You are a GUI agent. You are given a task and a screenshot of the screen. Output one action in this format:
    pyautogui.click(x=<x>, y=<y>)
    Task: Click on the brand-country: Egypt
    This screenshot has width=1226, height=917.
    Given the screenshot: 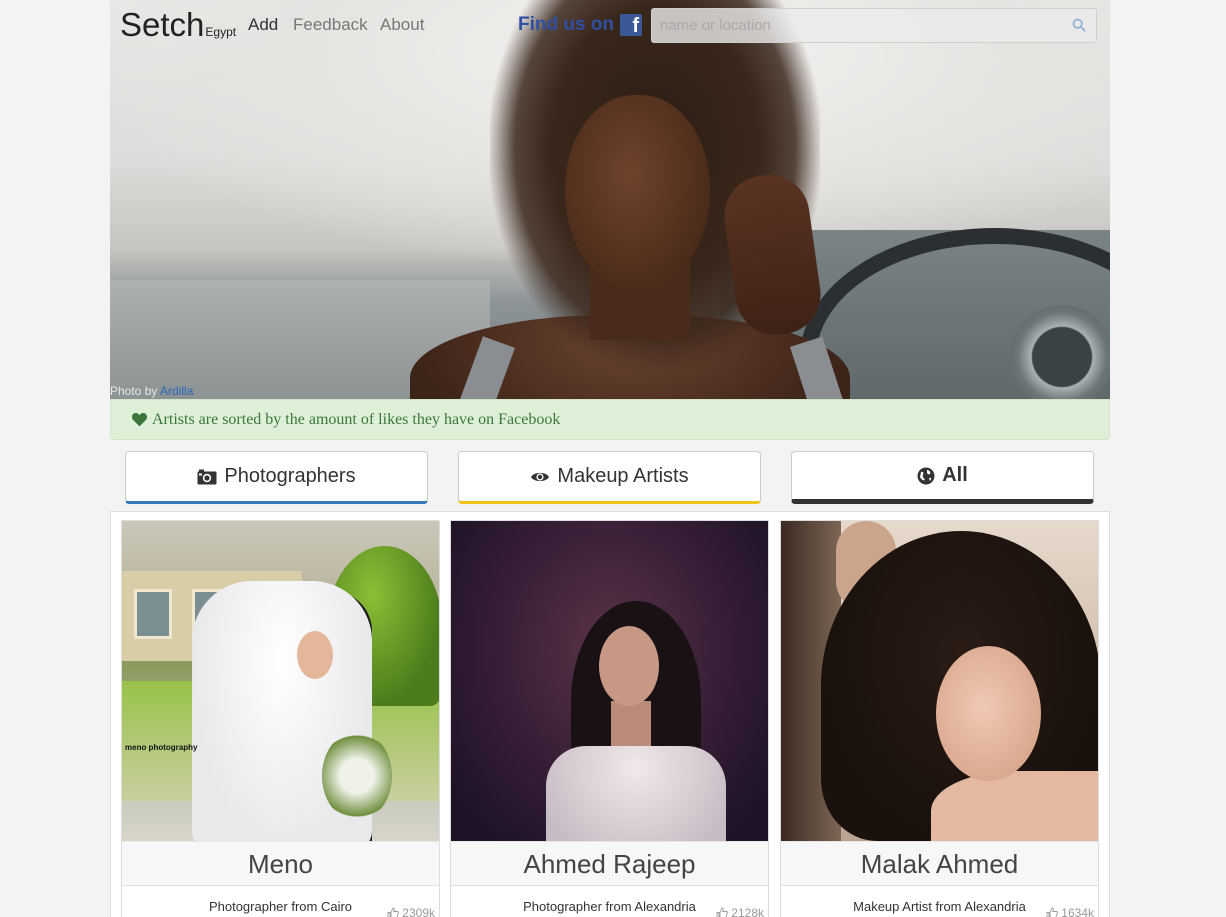 What is the action you would take?
    pyautogui.click(x=221, y=32)
    